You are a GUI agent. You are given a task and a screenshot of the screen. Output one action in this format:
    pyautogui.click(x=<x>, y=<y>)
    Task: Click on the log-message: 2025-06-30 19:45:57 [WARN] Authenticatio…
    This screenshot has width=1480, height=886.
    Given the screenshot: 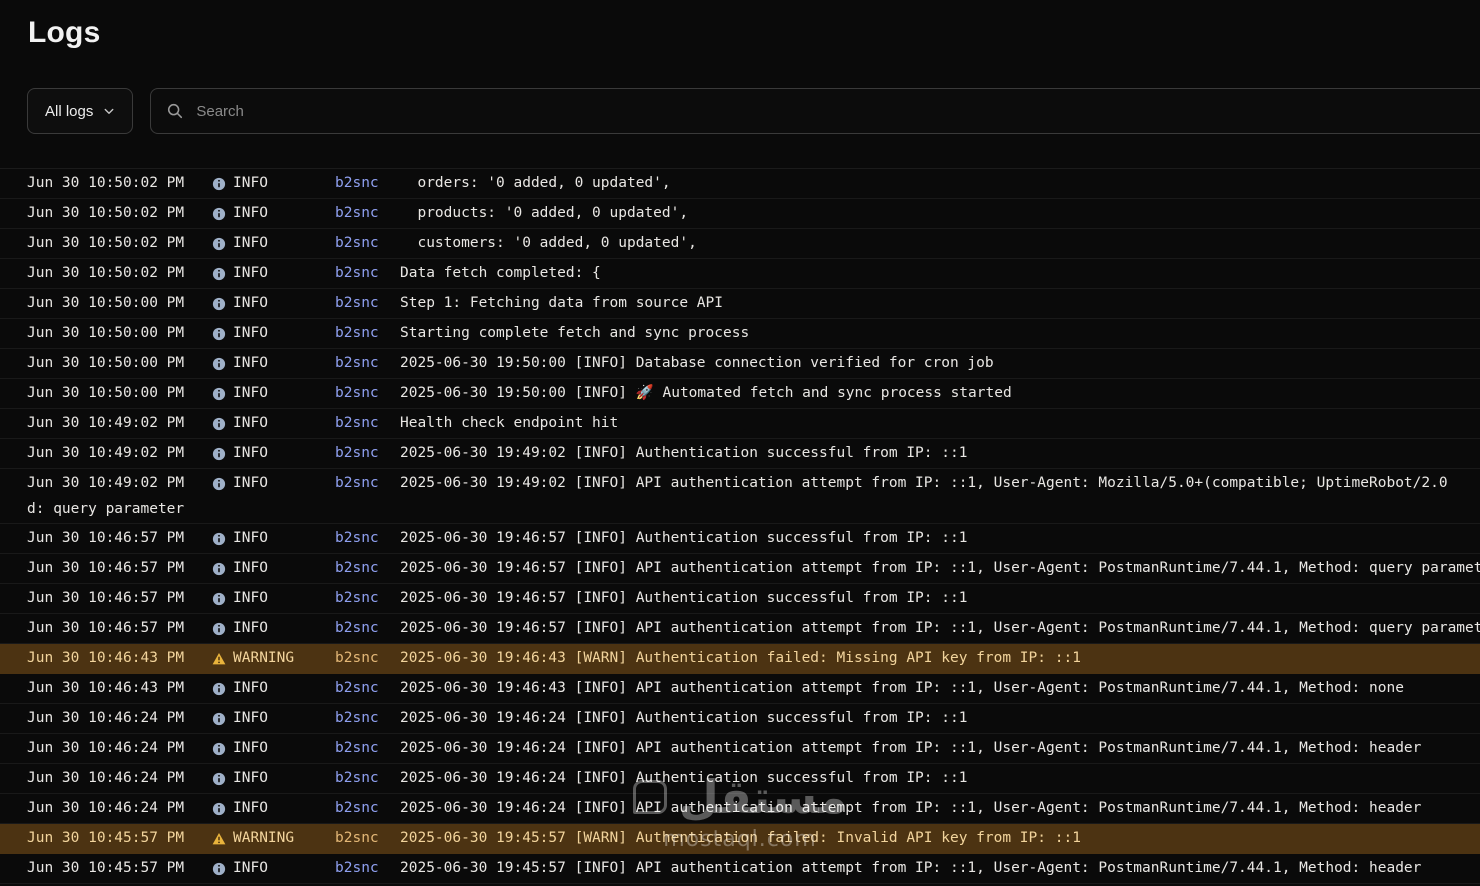 What is the action you would take?
    pyautogui.click(x=740, y=838)
    